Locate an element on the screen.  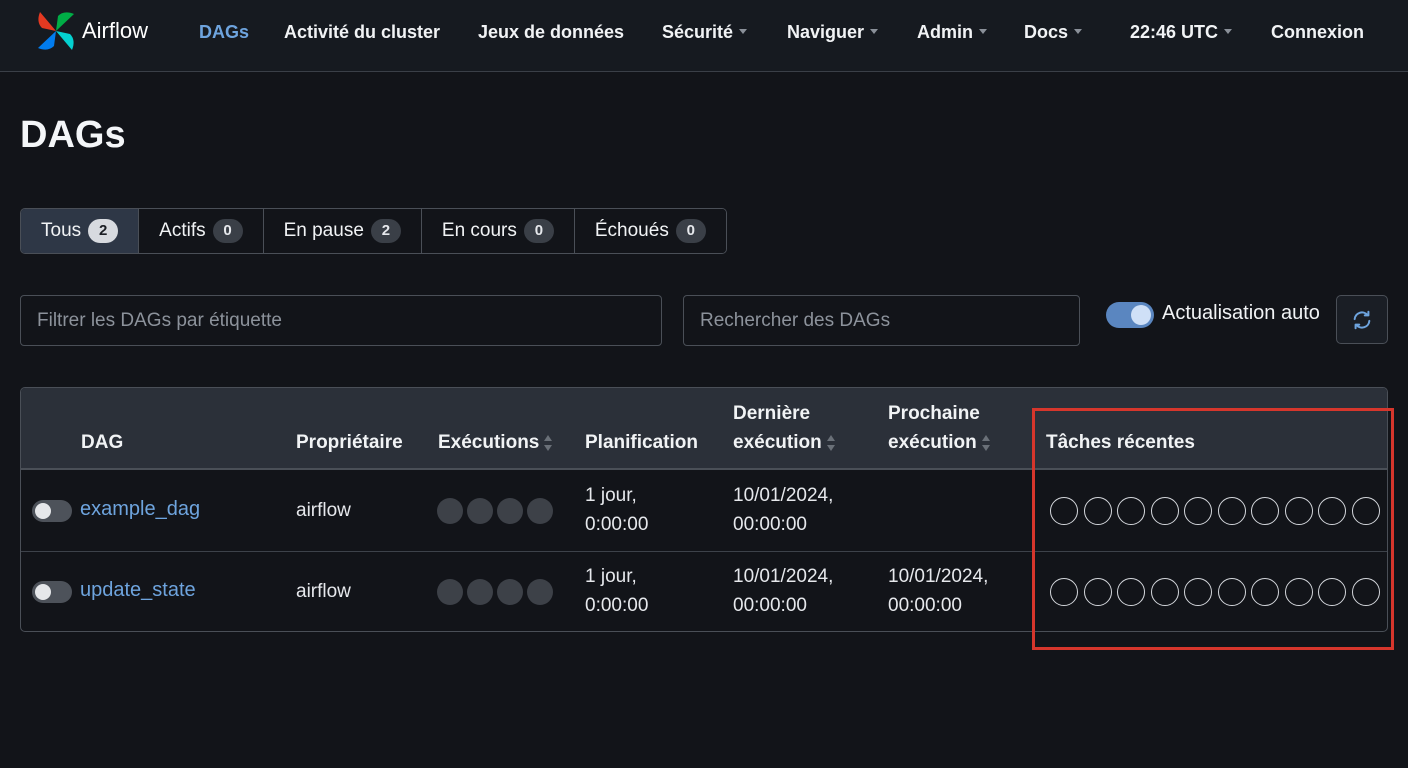
dag-link: example_dag is located at coordinates (140, 509).